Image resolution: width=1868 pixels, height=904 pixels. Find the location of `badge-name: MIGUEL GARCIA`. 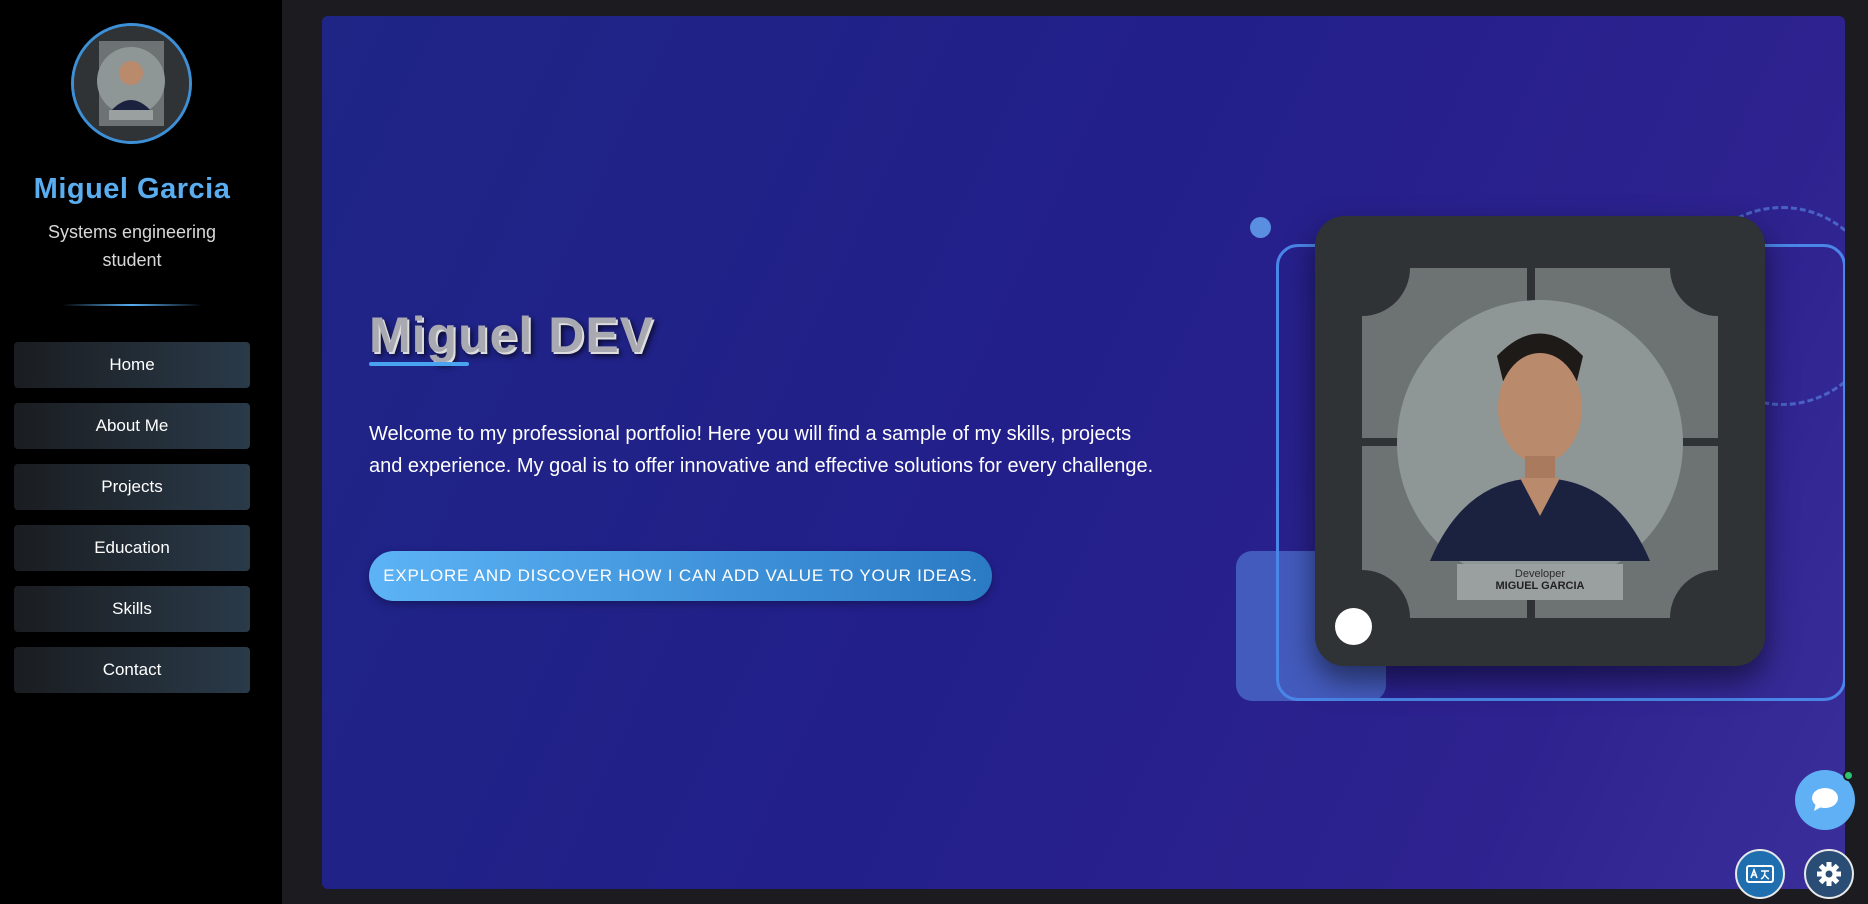

badge-name: MIGUEL GARCIA is located at coordinates (1540, 586).